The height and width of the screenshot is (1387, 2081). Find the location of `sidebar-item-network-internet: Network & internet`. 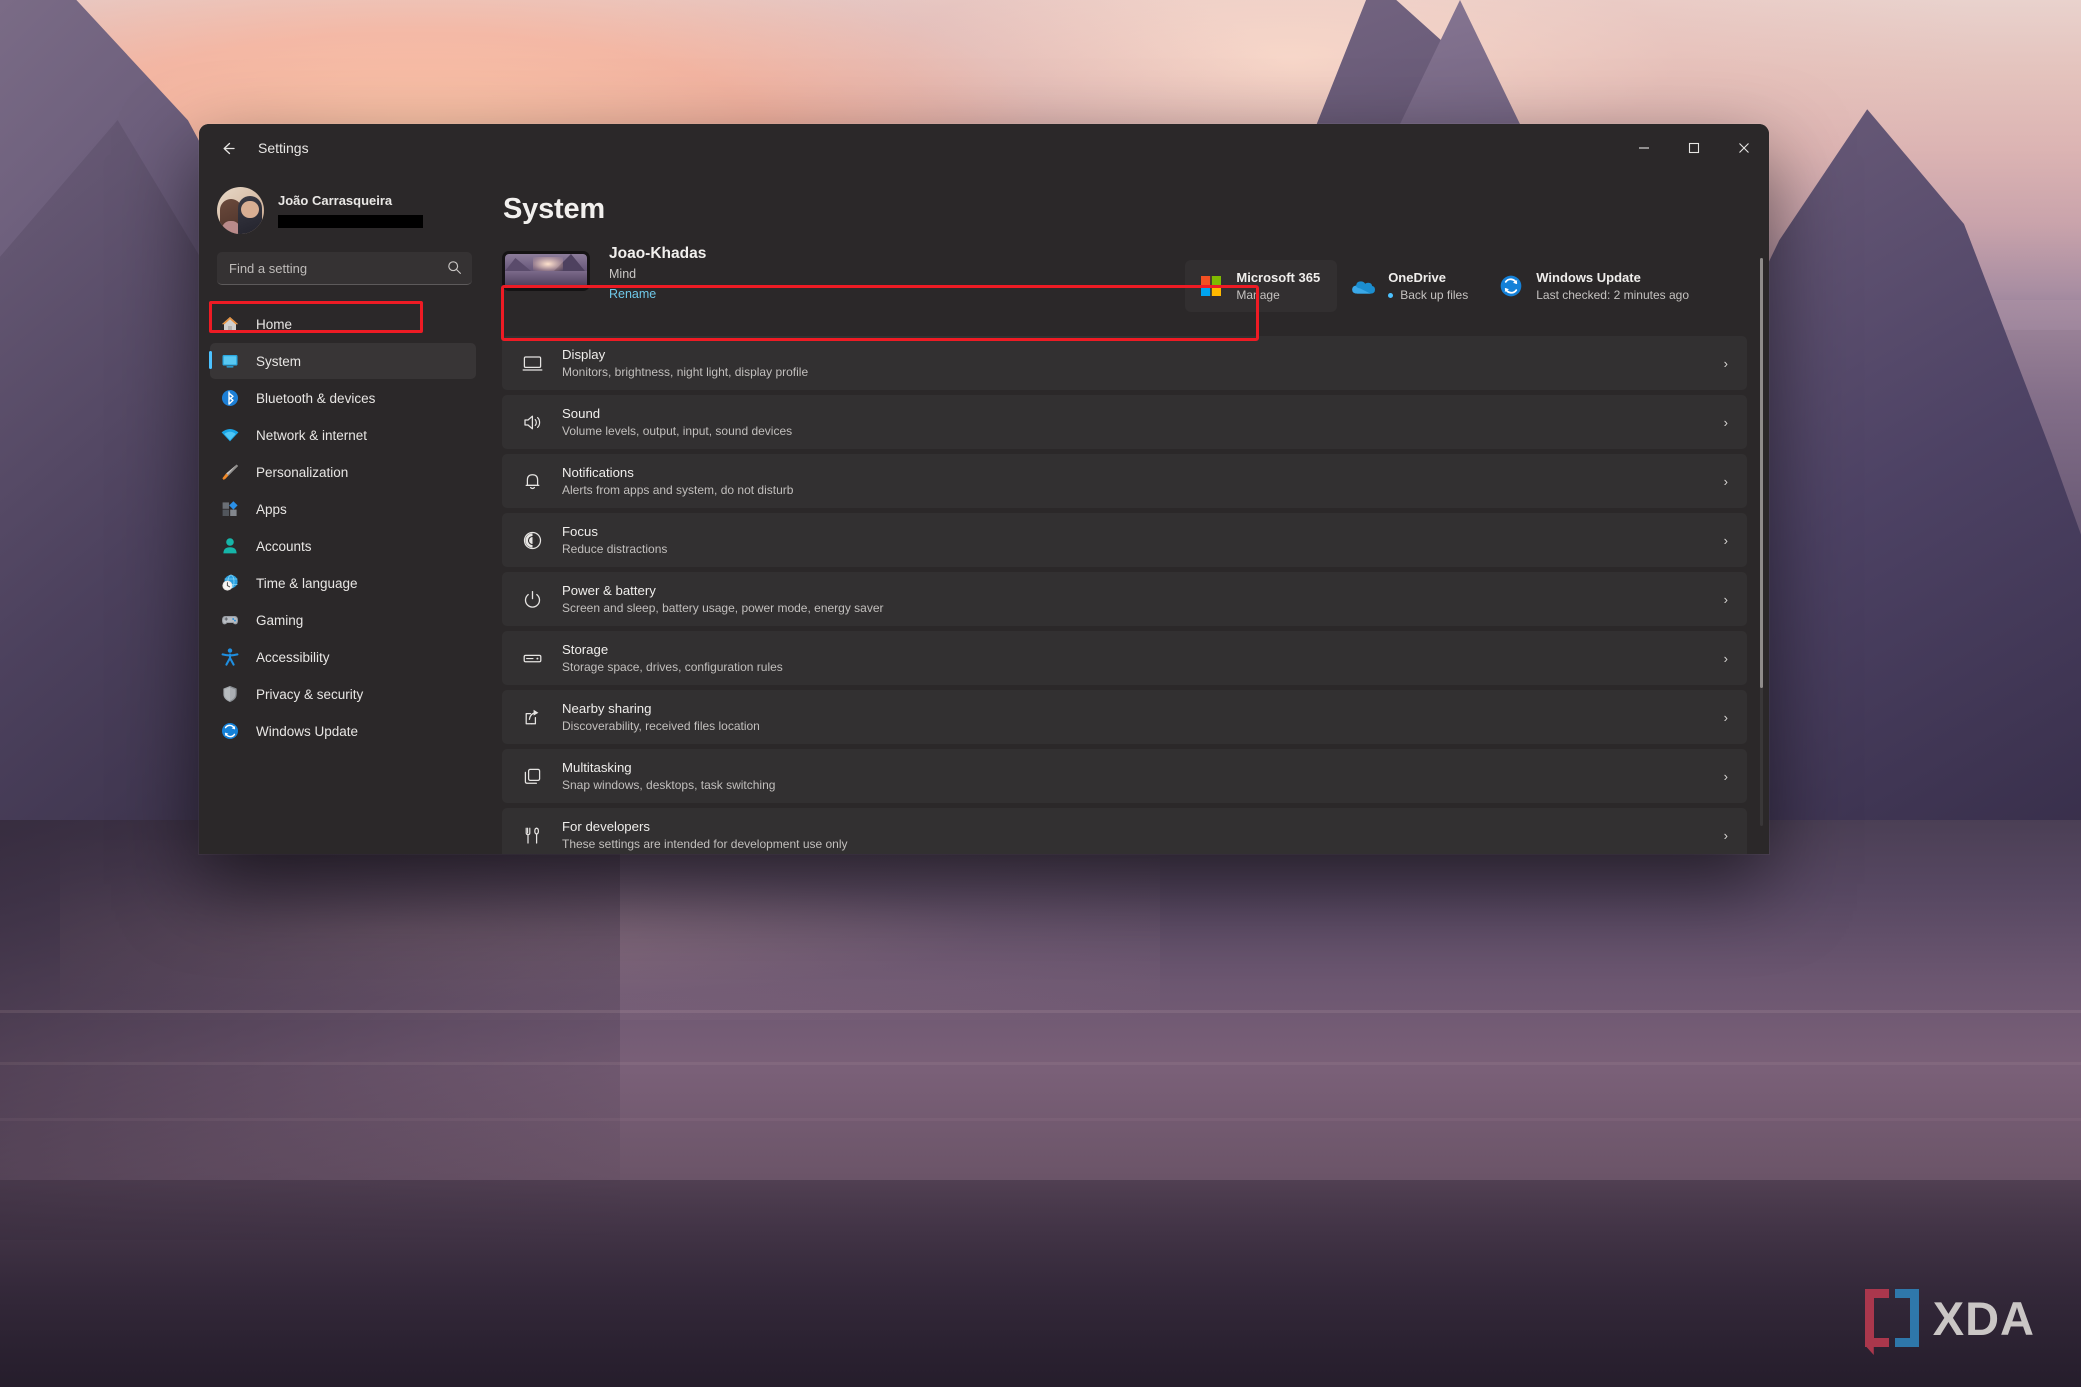

sidebar-item-network-internet: Network & internet is located at coordinates (343, 435).